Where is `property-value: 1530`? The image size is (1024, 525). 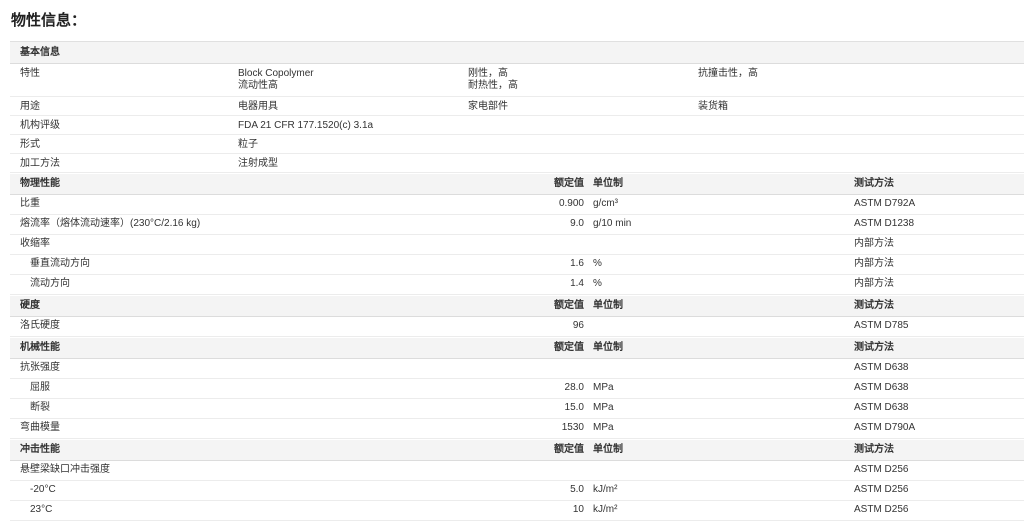 property-value: 1530 is located at coordinates (572, 427).